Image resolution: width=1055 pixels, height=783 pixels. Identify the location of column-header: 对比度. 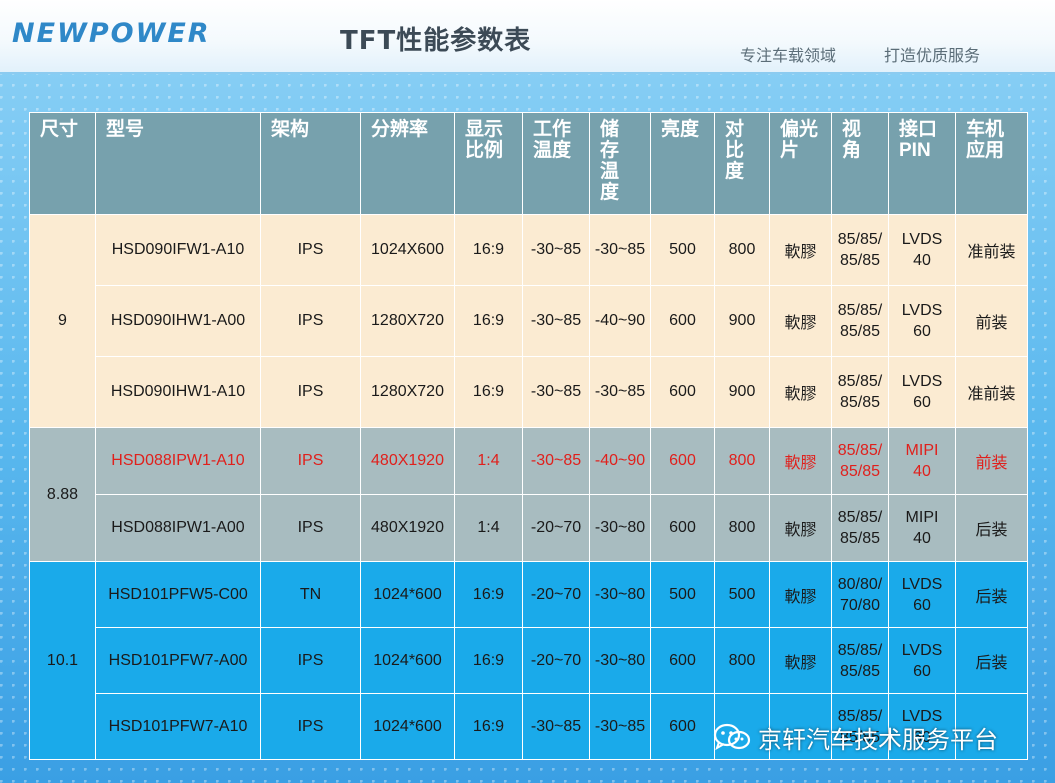
(742, 163).